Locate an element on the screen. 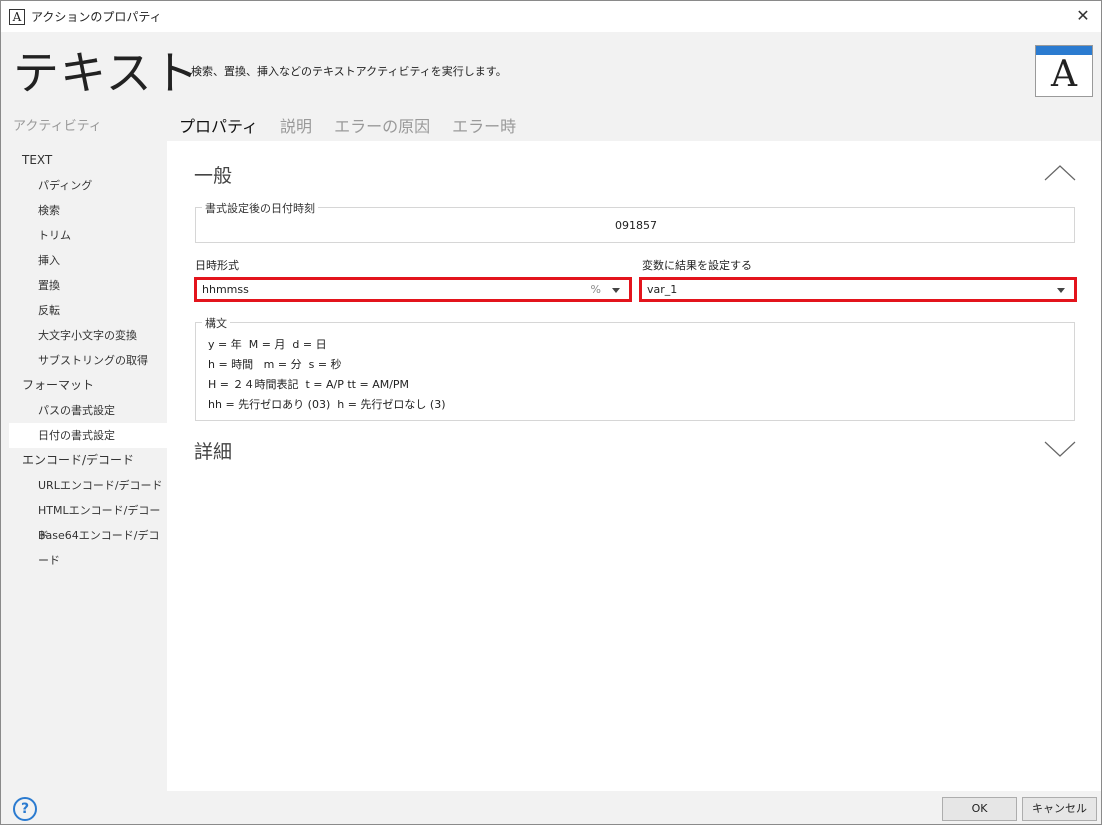 Image resolution: width=1102 pixels, height=825 pixels. tab-on-error: エラー時 is located at coordinates (484, 125).